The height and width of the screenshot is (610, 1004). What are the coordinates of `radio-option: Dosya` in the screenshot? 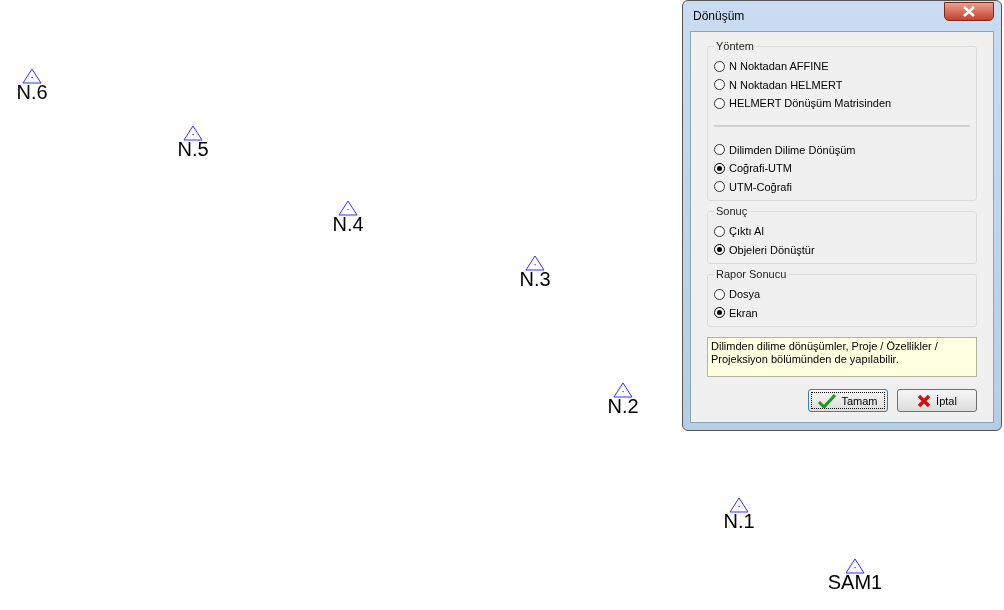 It's located at (842, 294).